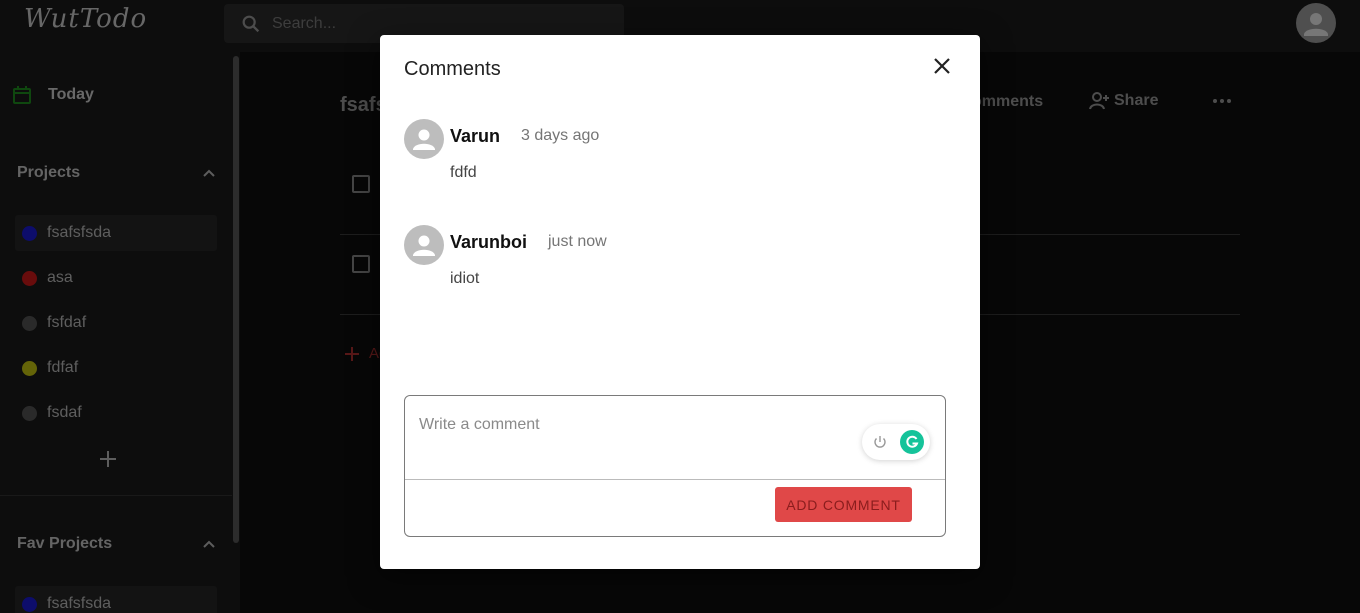 Image resolution: width=1360 pixels, height=613 pixels. What do you see at coordinates (560, 135) in the screenshot?
I see `comment-timestamp: 3 days ago` at bounding box center [560, 135].